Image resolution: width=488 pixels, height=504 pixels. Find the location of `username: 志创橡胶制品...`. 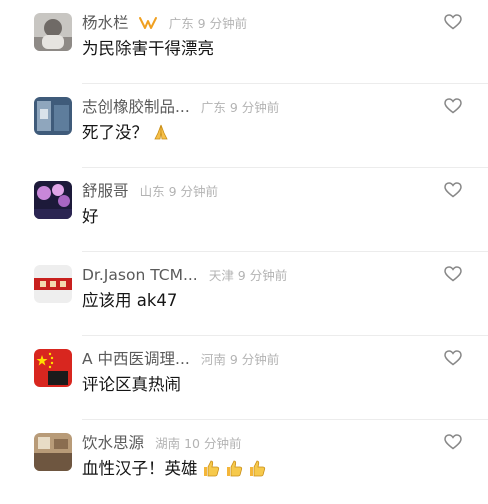

username: 志创橡胶制品... is located at coordinates (136, 107).